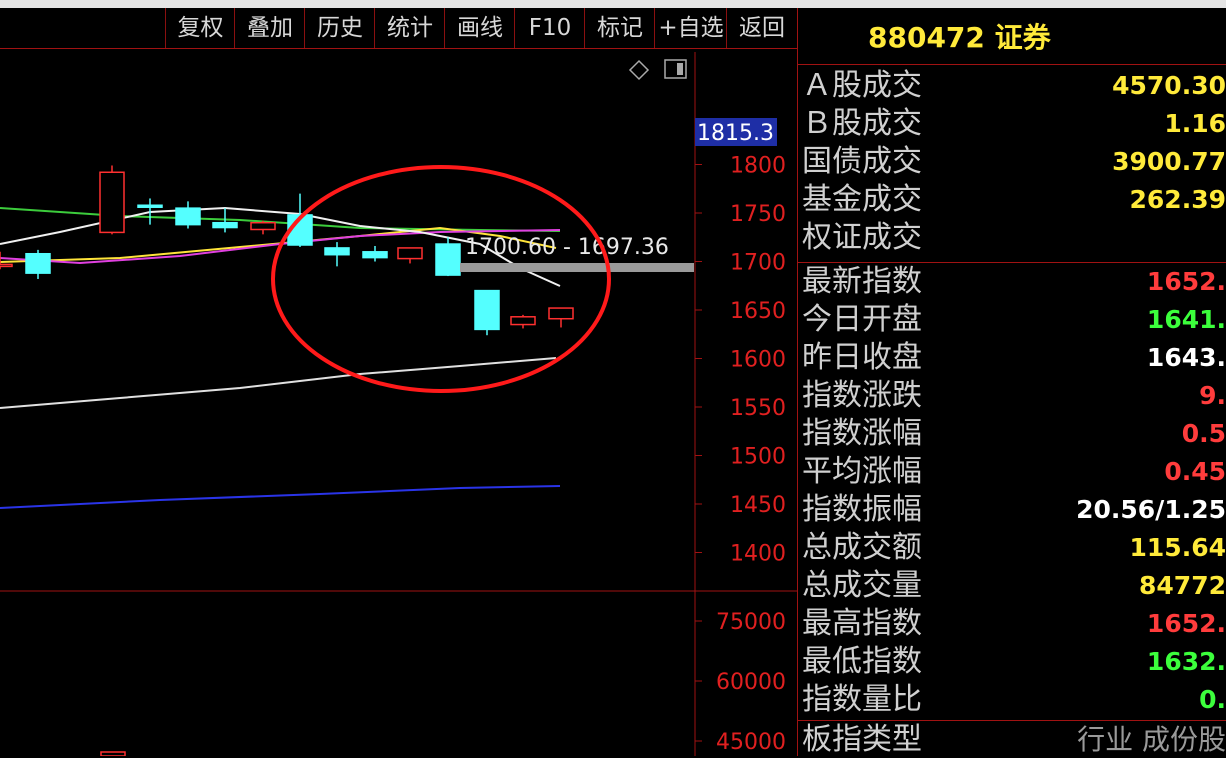 This screenshot has width=1226, height=758. Describe the element at coordinates (1212, 395) in the screenshot. I see `panel-row-value: 9.` at that location.